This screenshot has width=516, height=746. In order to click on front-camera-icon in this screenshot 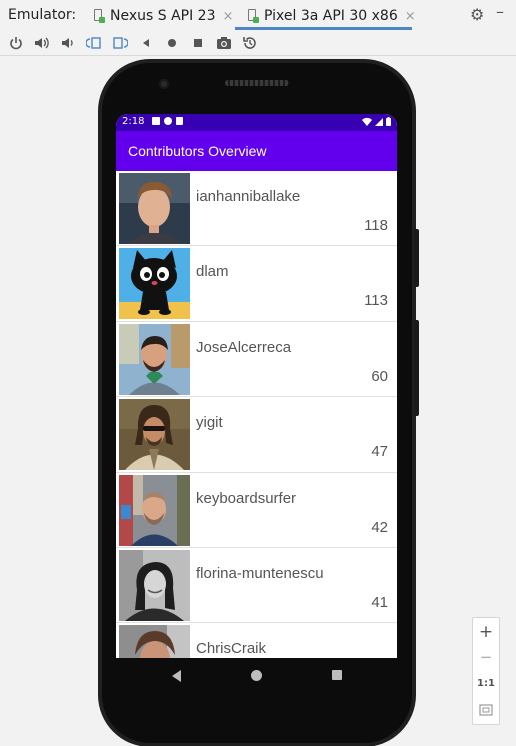, I will do `click(164, 84)`.